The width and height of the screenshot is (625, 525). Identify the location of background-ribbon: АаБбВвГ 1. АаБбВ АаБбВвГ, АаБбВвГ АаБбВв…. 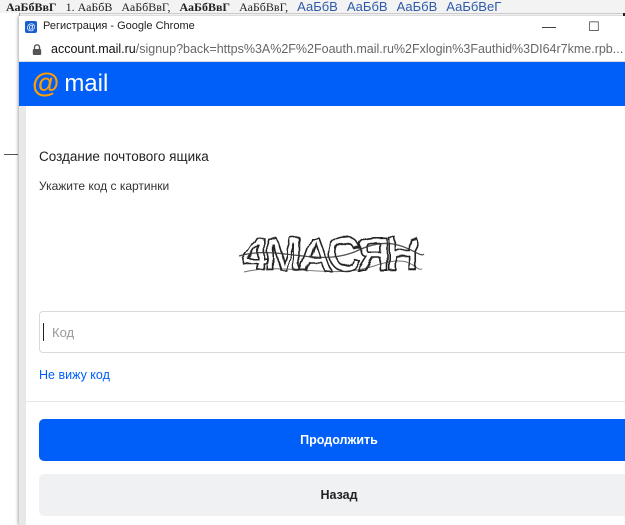
(312, 7).